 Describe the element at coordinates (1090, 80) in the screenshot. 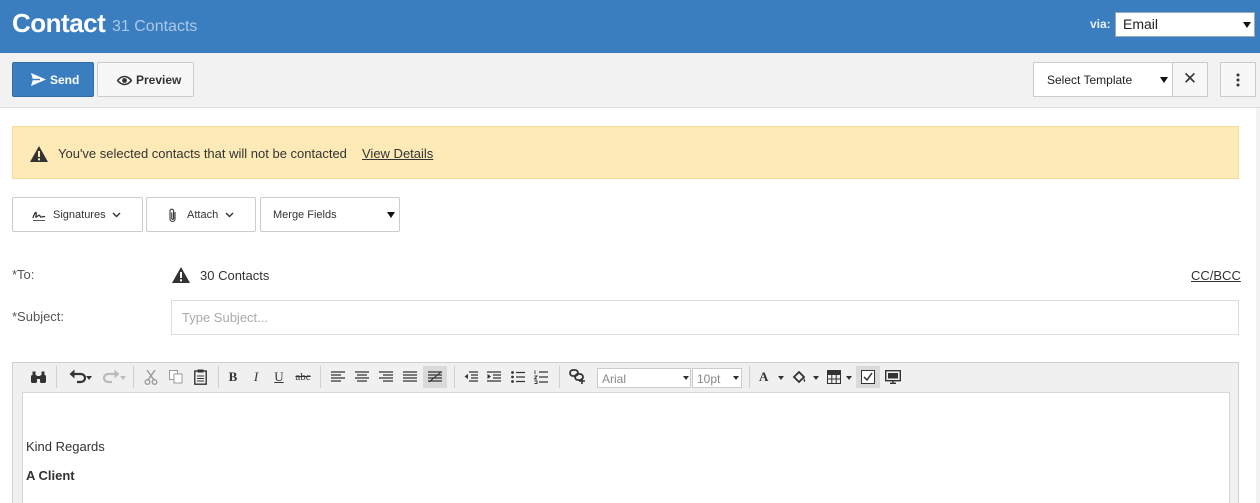

I see `template-select-value: Select Template` at that location.